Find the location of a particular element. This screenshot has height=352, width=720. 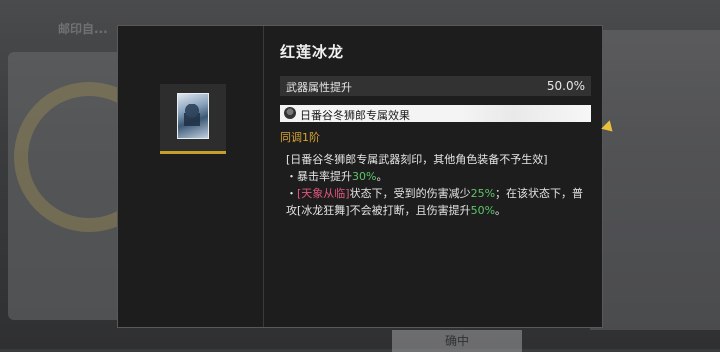

description-line: ・[天象从临]状态下，受到的伤害减少25%；在该状态下，普 is located at coordinates (435, 193).